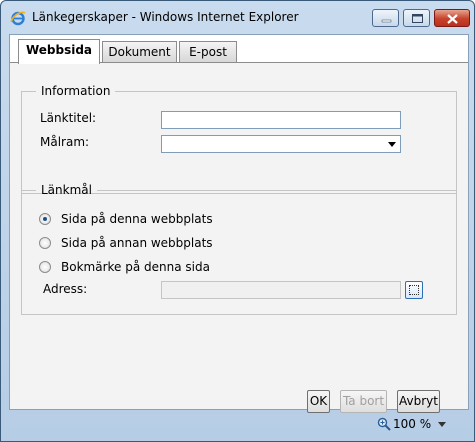 The height and width of the screenshot is (442, 475). I want to click on radio-this-site, so click(45, 219).